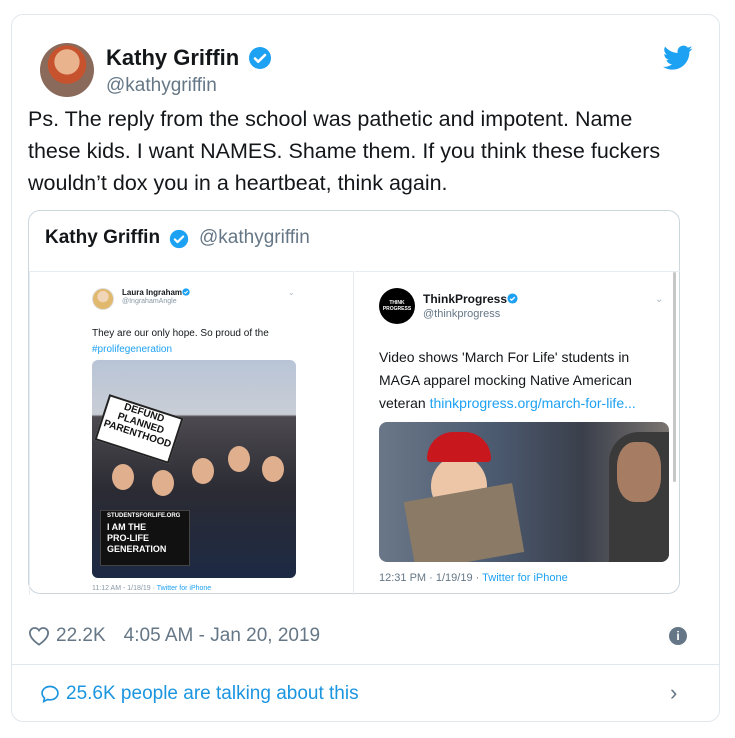  Describe the element at coordinates (678, 636) in the screenshot. I see `info-icon: i` at that location.